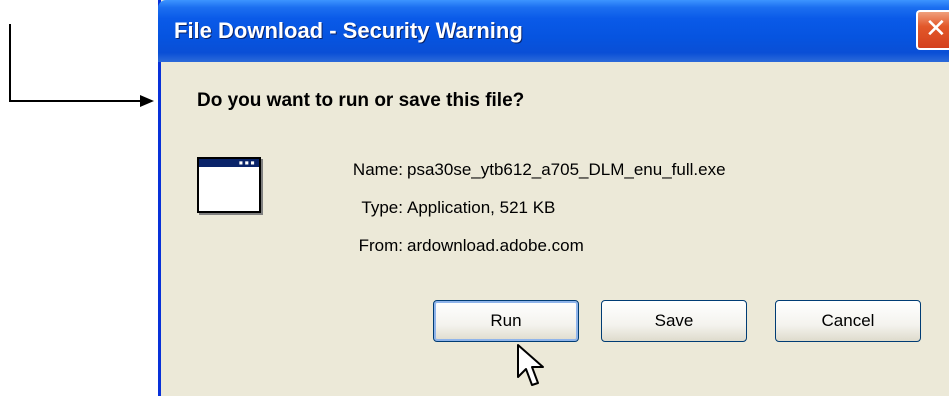 The image size is (949, 396). Describe the element at coordinates (936, 29) in the screenshot. I see `close-icon: ✕` at that location.